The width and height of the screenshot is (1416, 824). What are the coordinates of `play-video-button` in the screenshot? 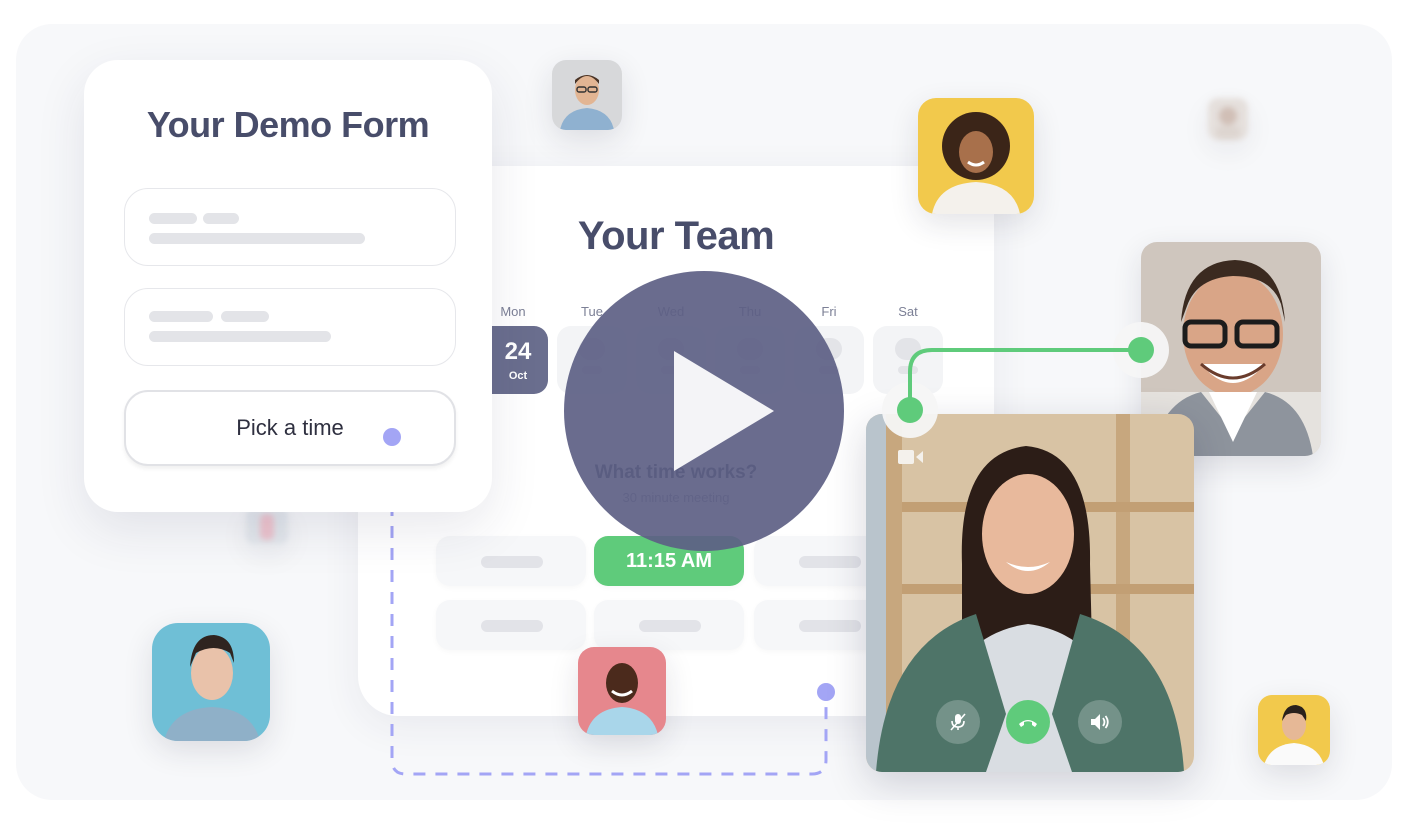 It's located at (704, 411).